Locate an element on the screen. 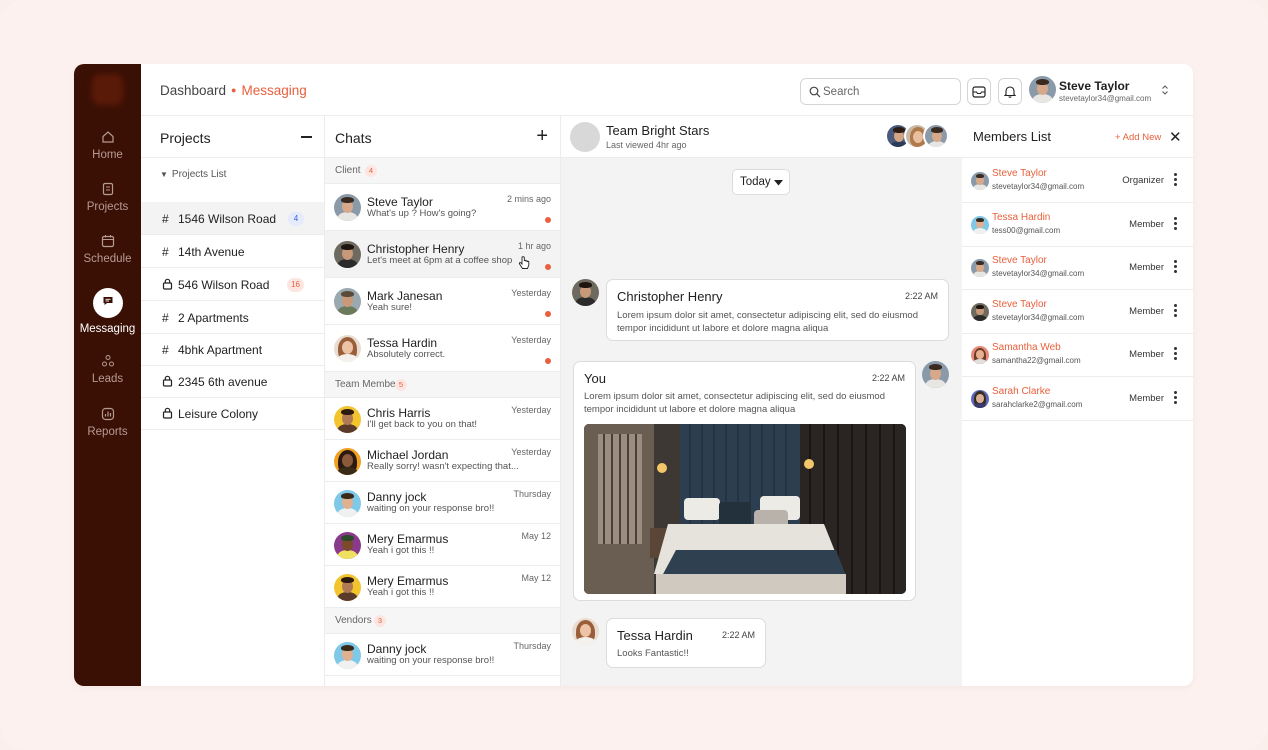 This screenshot has height=750, width=1268. unread-dot is located at coordinates (548, 361).